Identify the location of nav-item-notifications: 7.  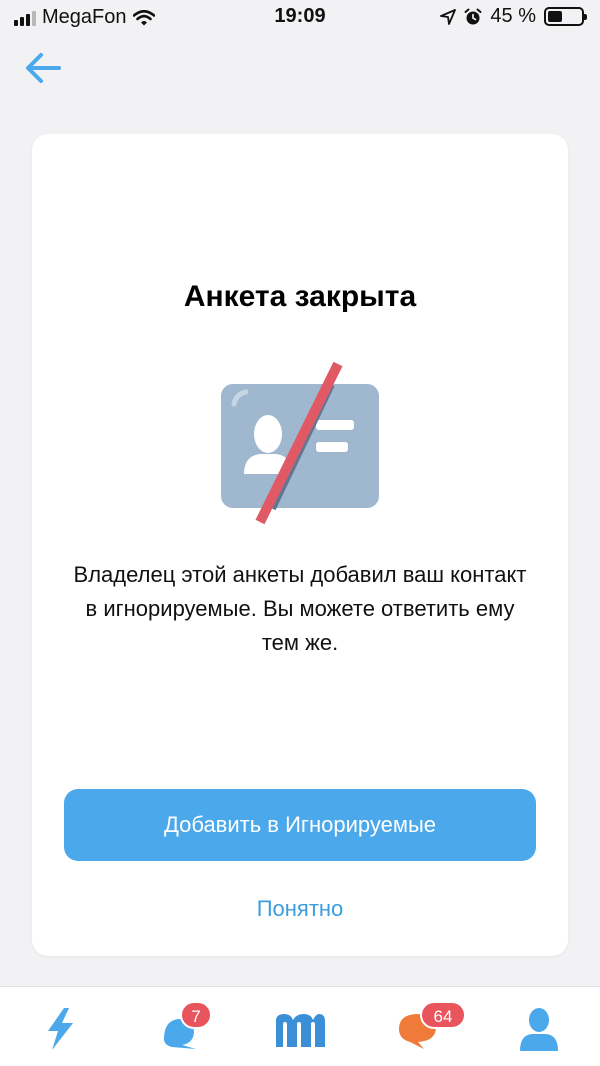
(182, 1026).